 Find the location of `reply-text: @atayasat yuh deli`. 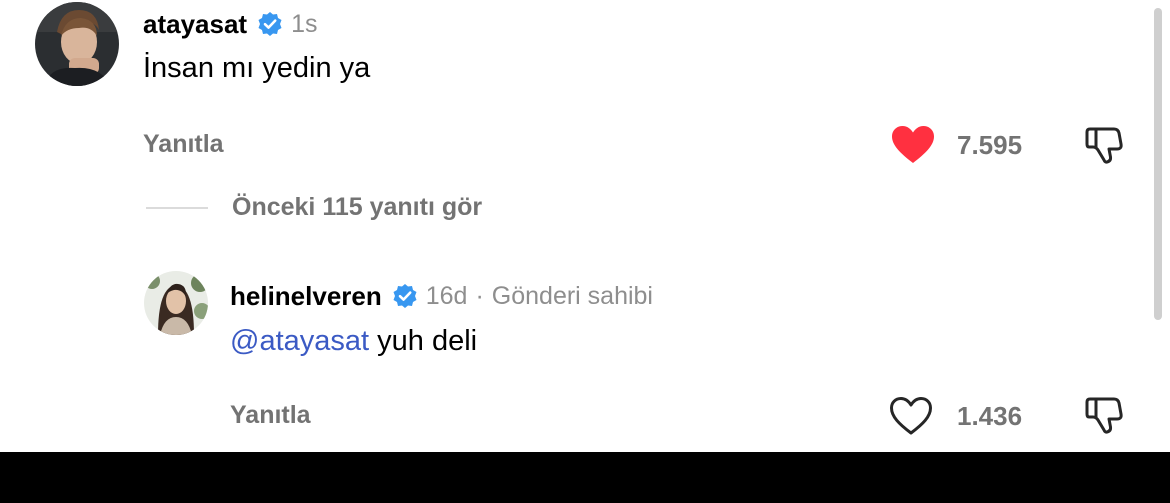

reply-text: @atayasat yuh deli is located at coordinates (353, 341).